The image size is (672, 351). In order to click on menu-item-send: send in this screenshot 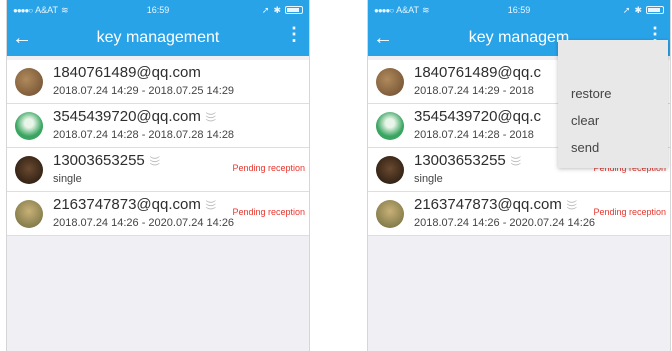, I will do `click(613, 147)`.